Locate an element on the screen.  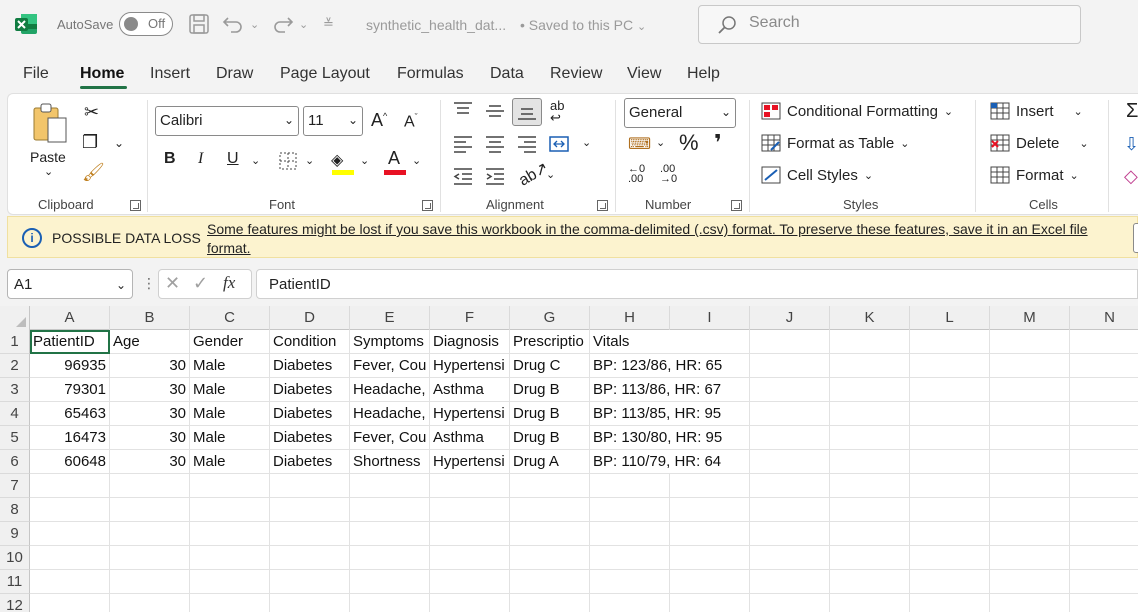
tab-view: View is located at coordinates (644, 74).